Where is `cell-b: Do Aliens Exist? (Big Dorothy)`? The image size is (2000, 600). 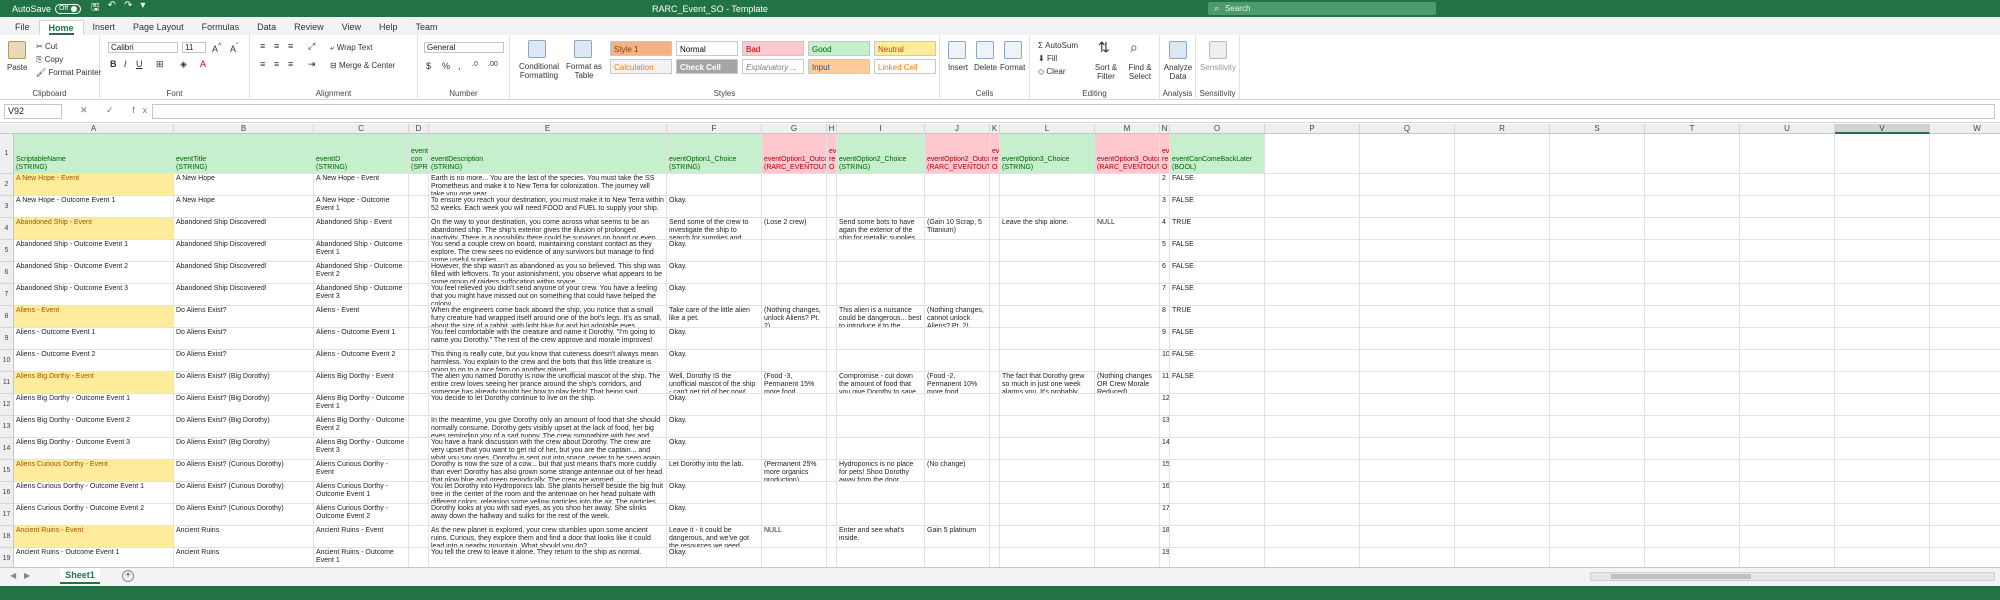 cell-b: Do Aliens Exist? (Big Dorothy) is located at coordinates (244, 427).